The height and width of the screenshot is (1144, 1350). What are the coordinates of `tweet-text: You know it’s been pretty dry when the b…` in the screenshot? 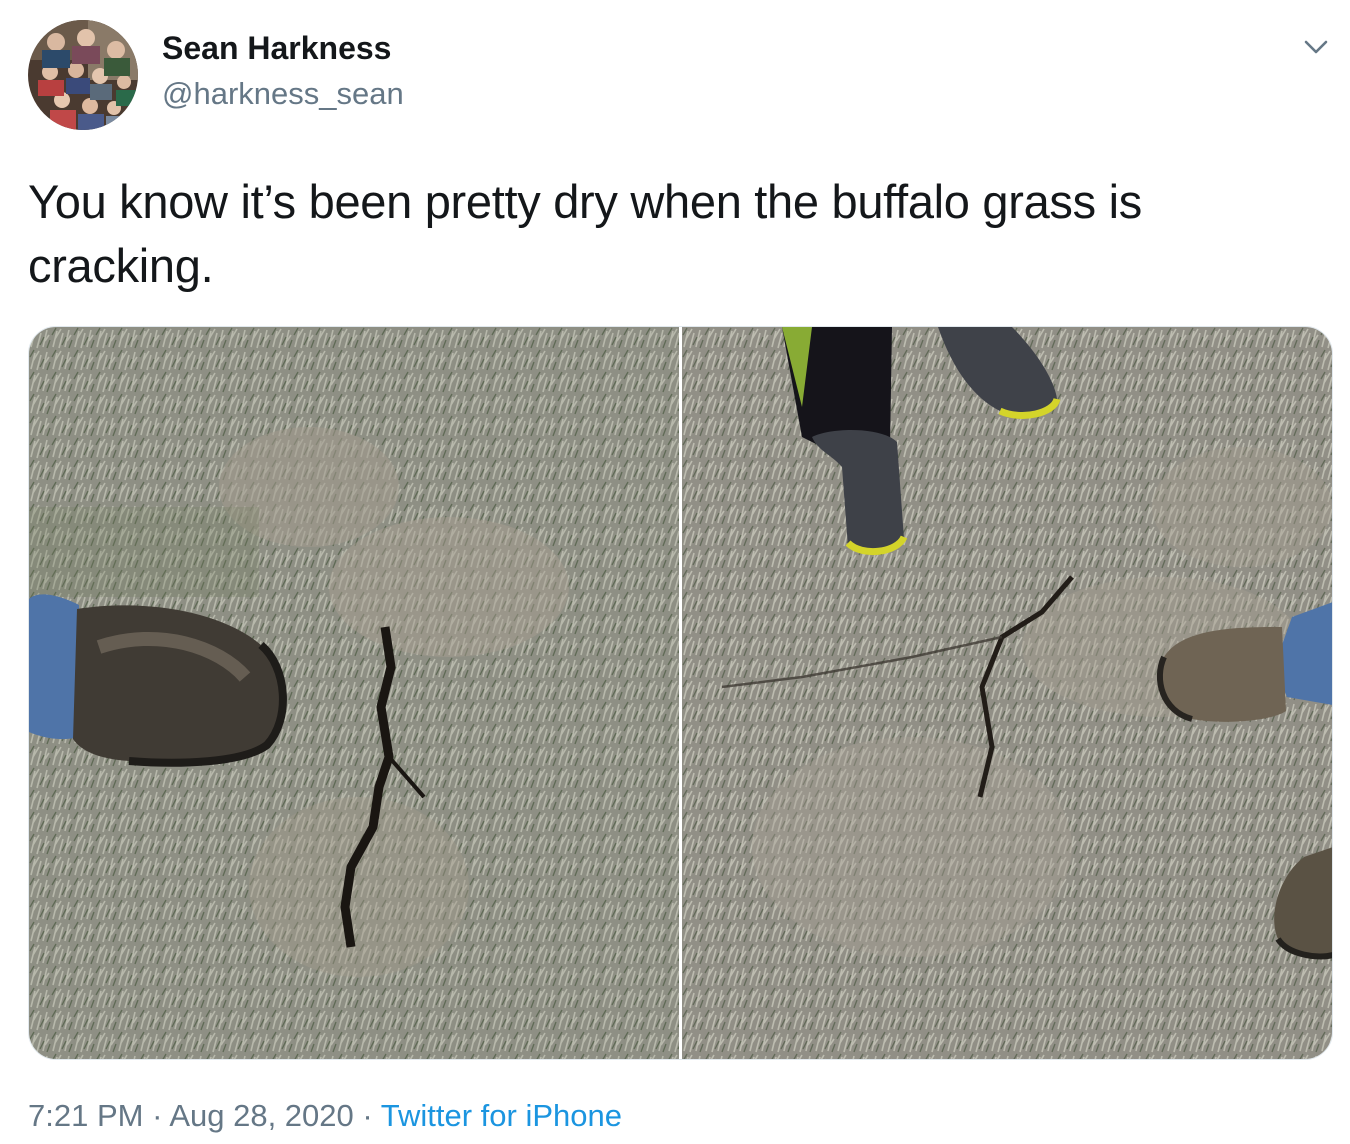 It's located at (585, 233).